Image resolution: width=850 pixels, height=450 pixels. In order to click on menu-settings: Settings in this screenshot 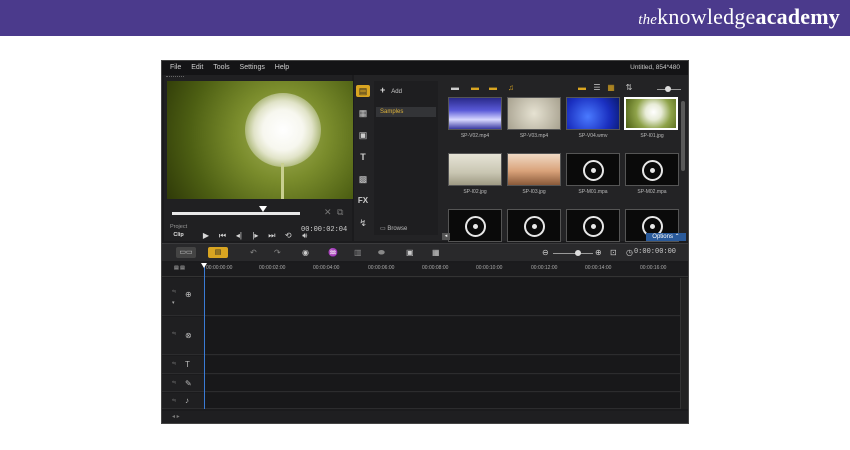, I will do `click(252, 68)`.